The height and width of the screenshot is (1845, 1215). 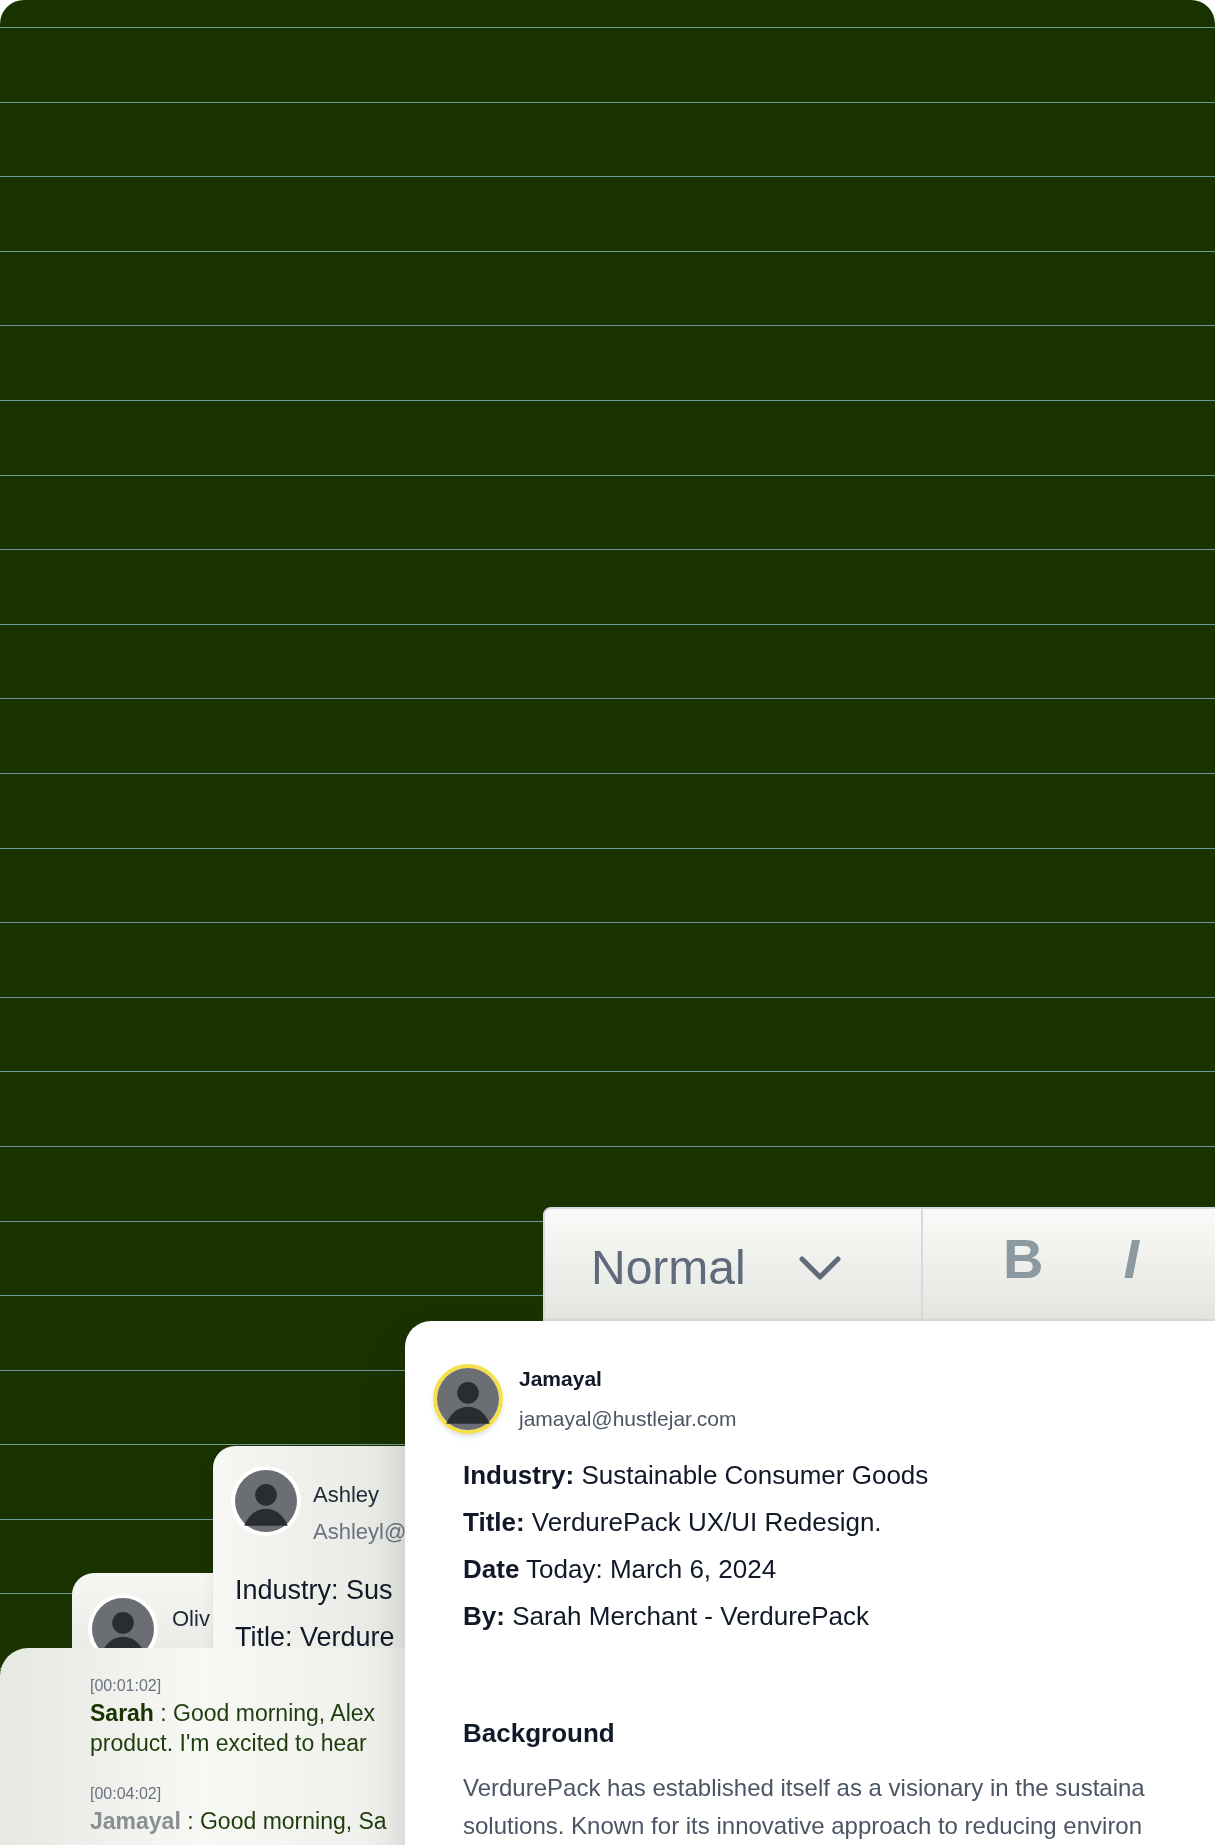 What do you see at coordinates (539, 1733) in the screenshot?
I see `section-heading: Background` at bounding box center [539, 1733].